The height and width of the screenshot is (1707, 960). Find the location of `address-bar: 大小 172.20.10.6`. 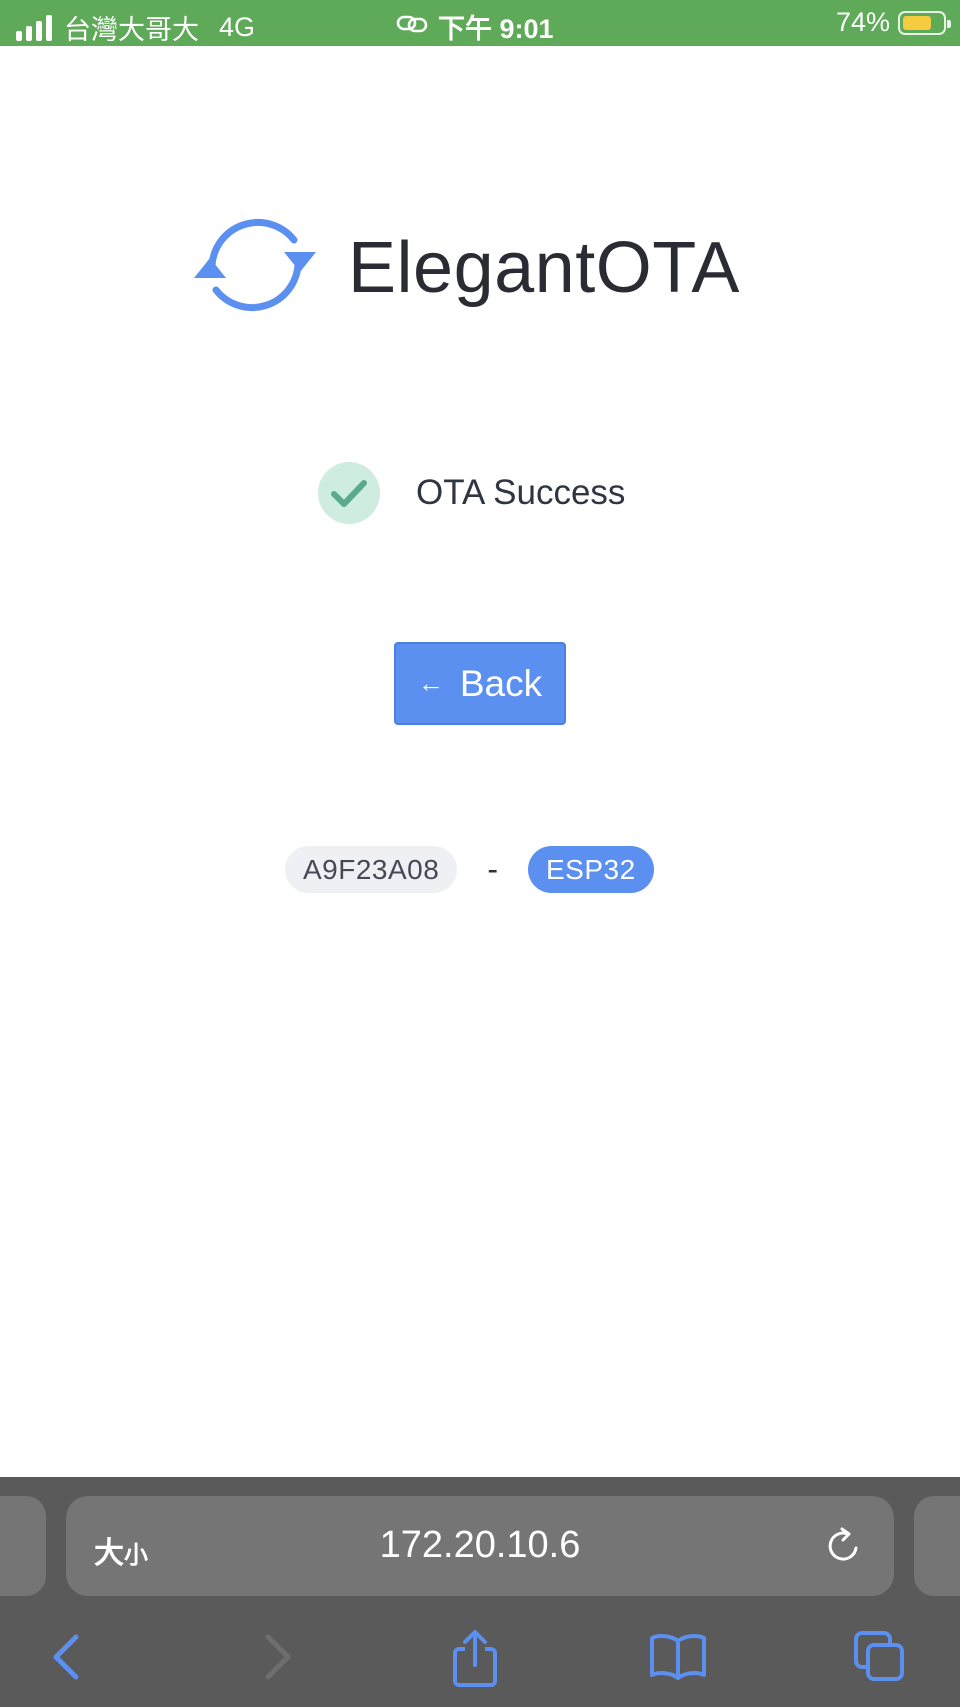

address-bar: 大小 172.20.10.6 is located at coordinates (480, 1546).